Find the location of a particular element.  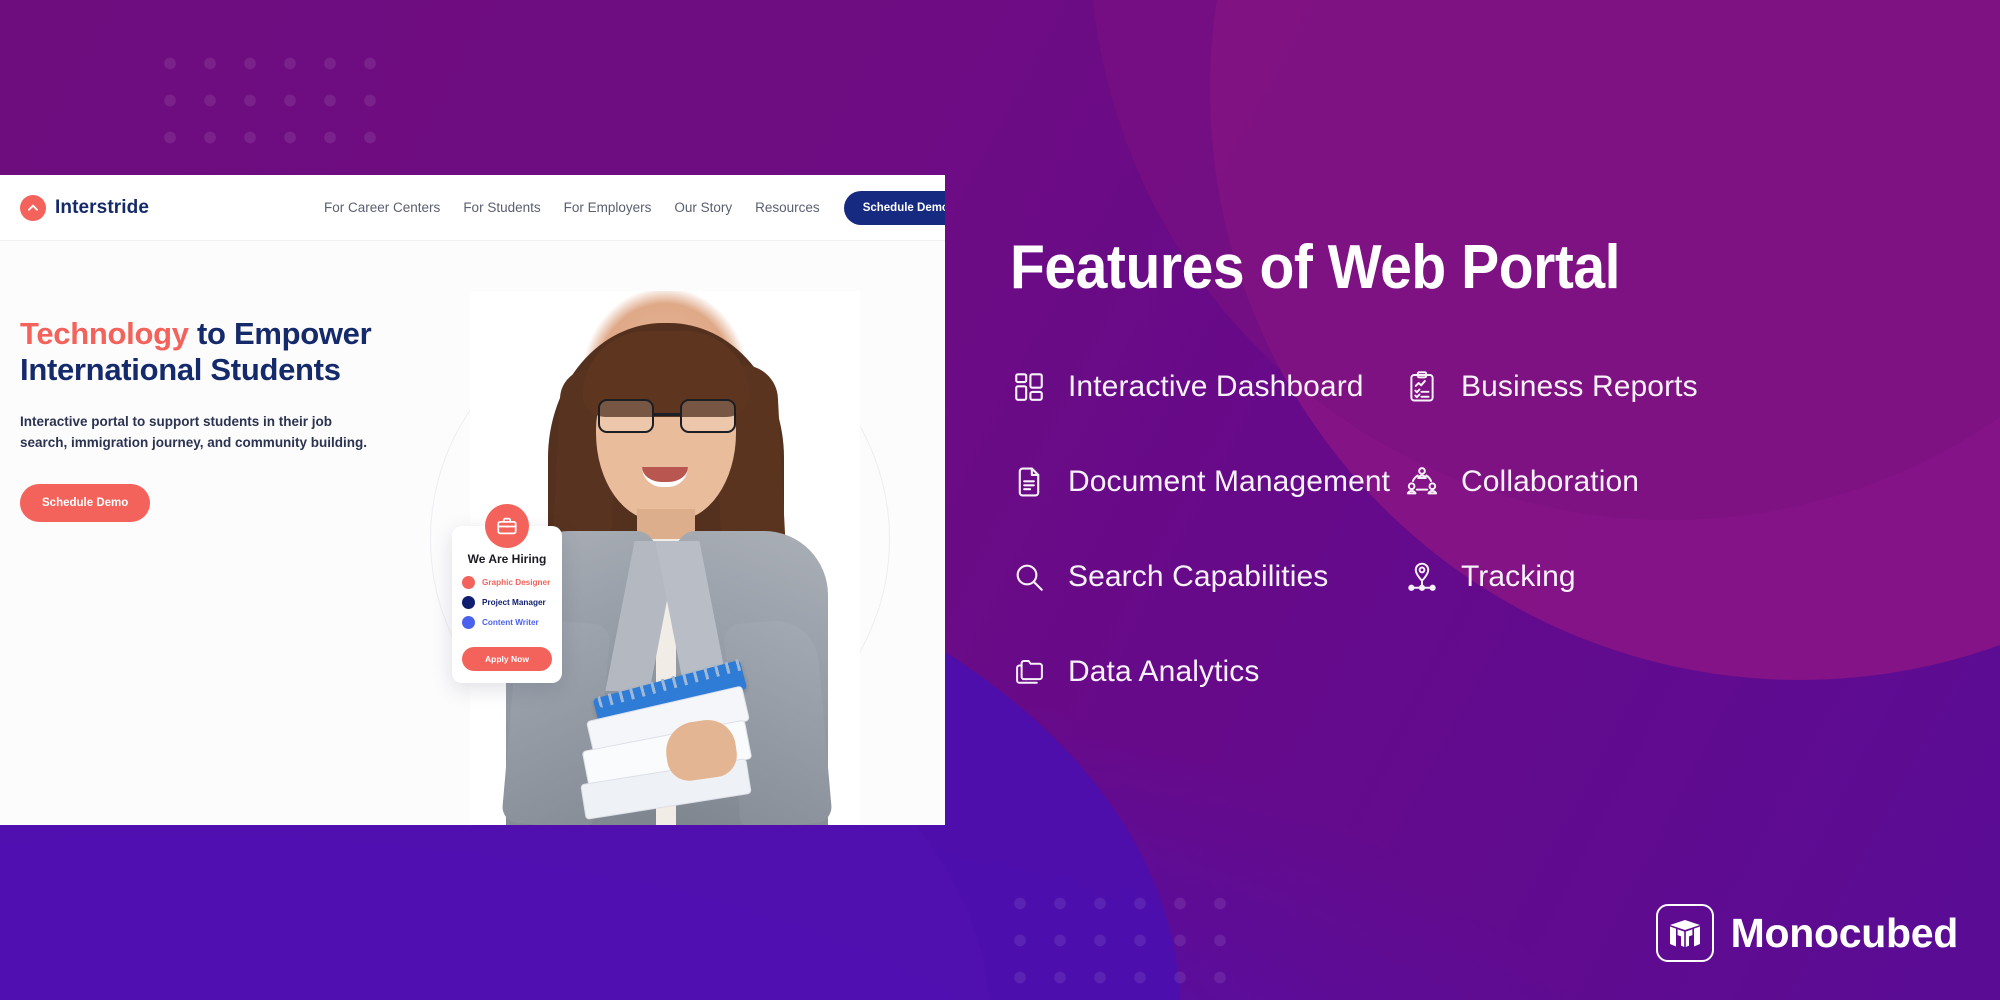

nav-link-our-story: Our Story is located at coordinates (703, 207).